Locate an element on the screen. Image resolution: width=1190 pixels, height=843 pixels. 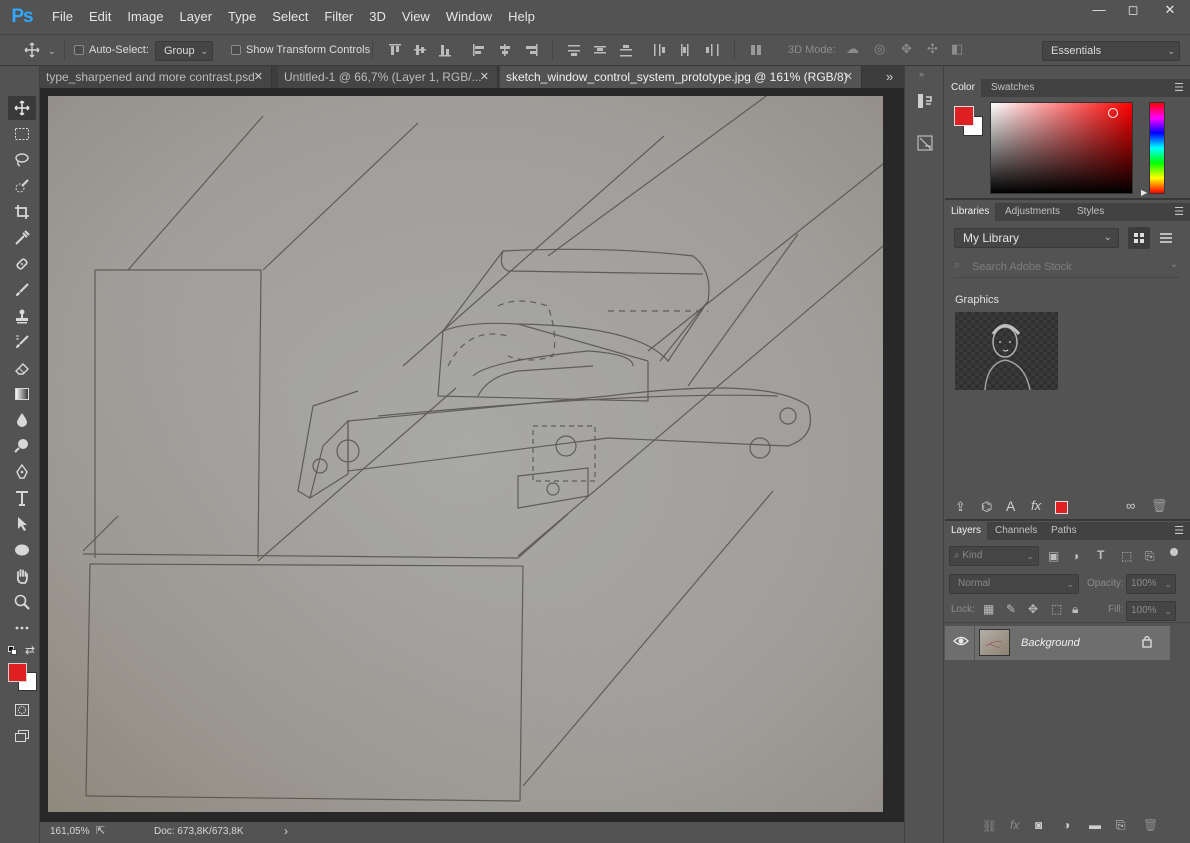
marquee-tool-icon is located at coordinates (22, 134).